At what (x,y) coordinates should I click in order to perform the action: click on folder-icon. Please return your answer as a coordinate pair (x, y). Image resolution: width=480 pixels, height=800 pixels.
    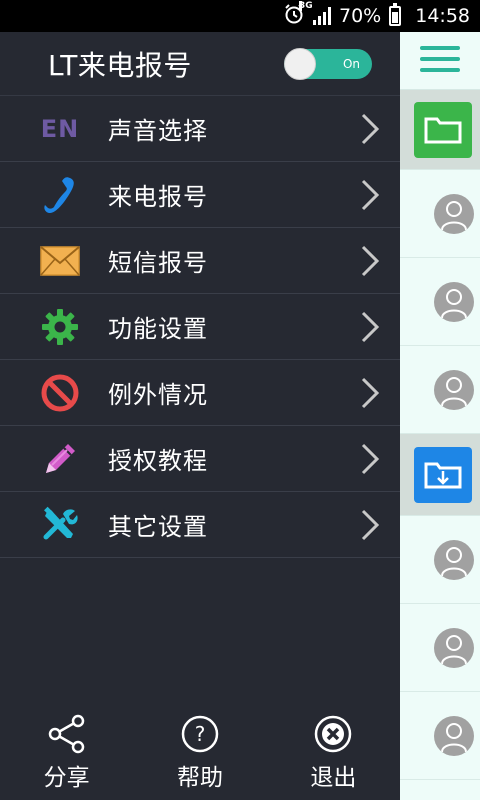
    Looking at the image, I should click on (443, 129).